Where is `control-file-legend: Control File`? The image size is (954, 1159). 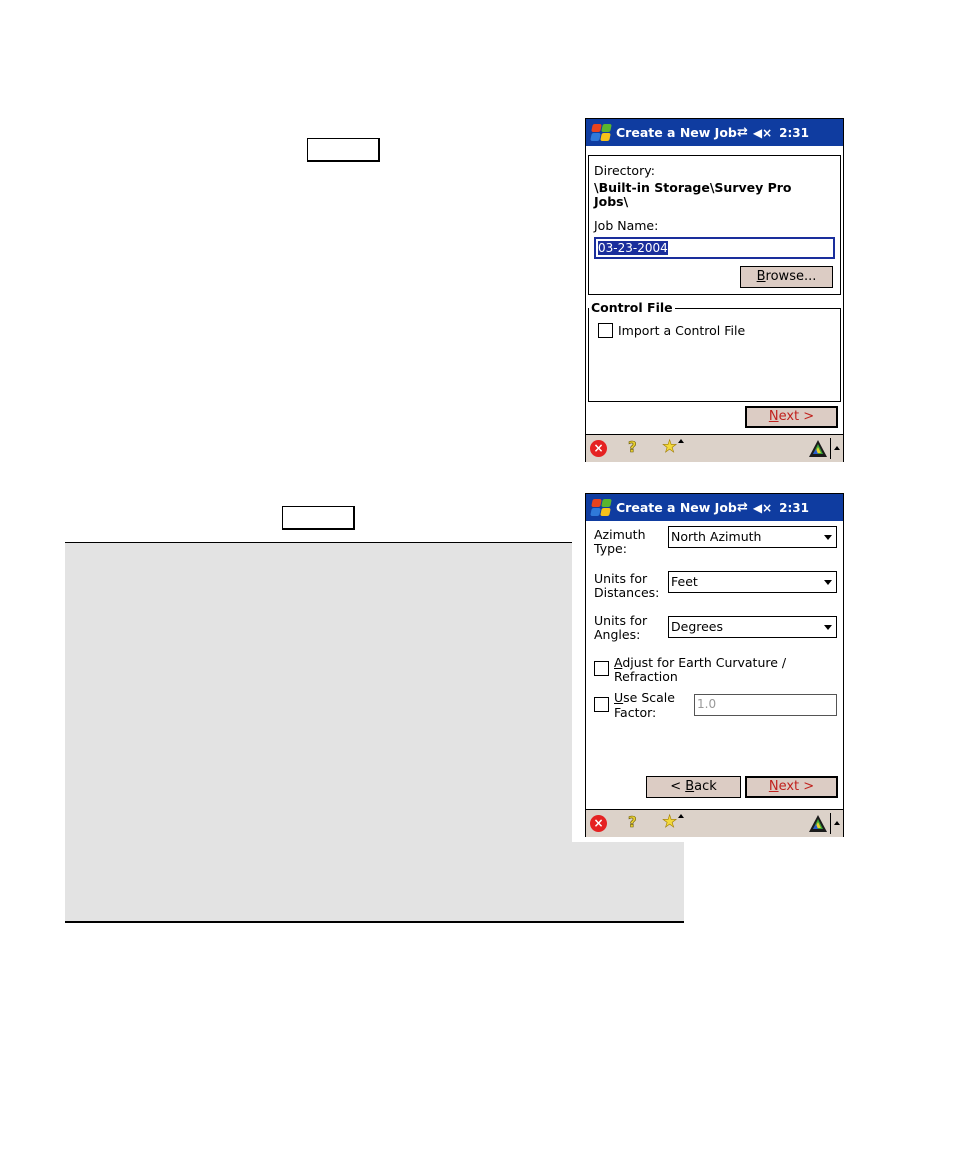
control-file-legend: Control File is located at coordinates (632, 307).